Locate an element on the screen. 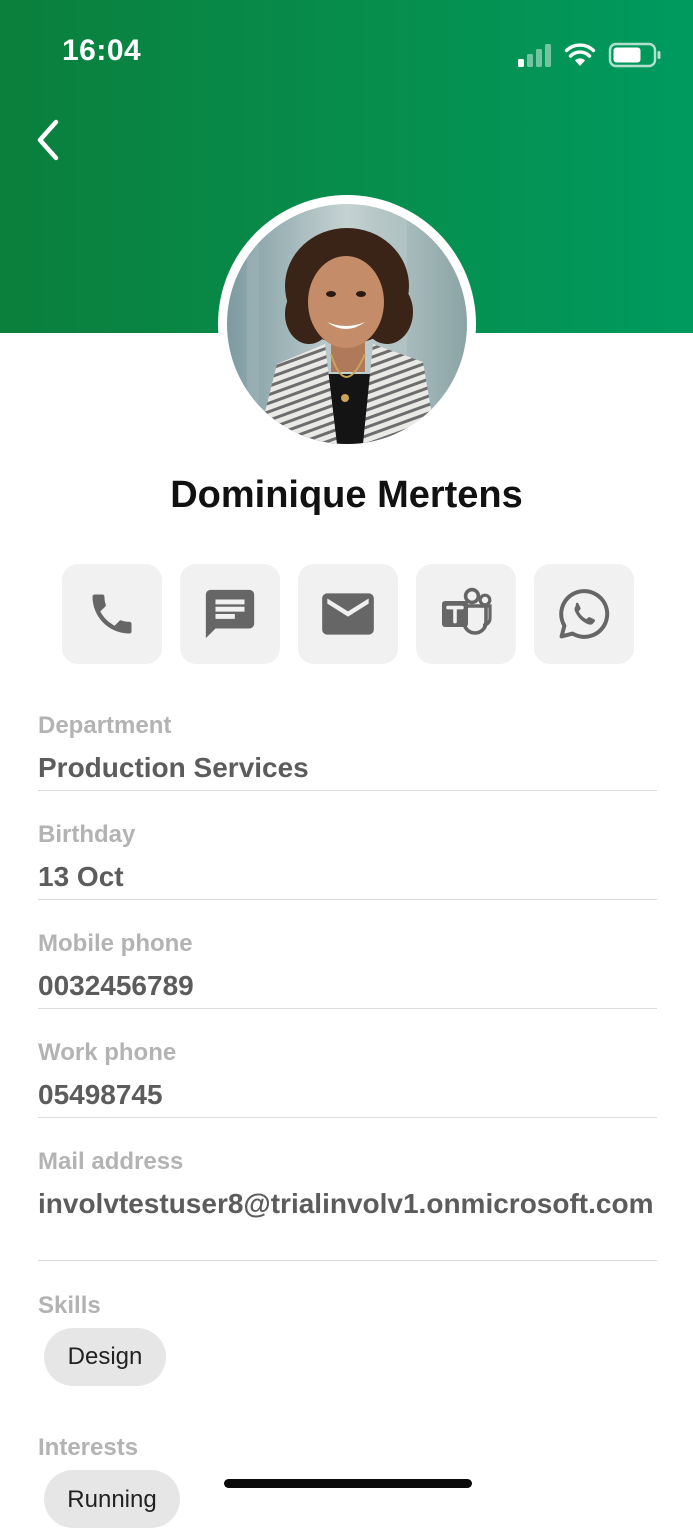 This screenshot has height=1528, width=693. teams-button is located at coordinates (466, 614).